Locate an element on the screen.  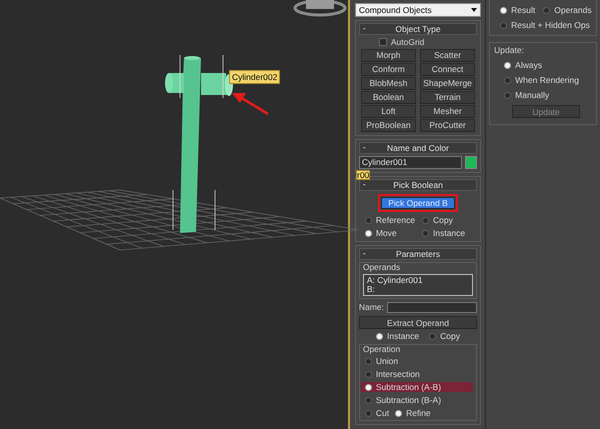
object-type-button: ShapeMerge is located at coordinates (448, 83).